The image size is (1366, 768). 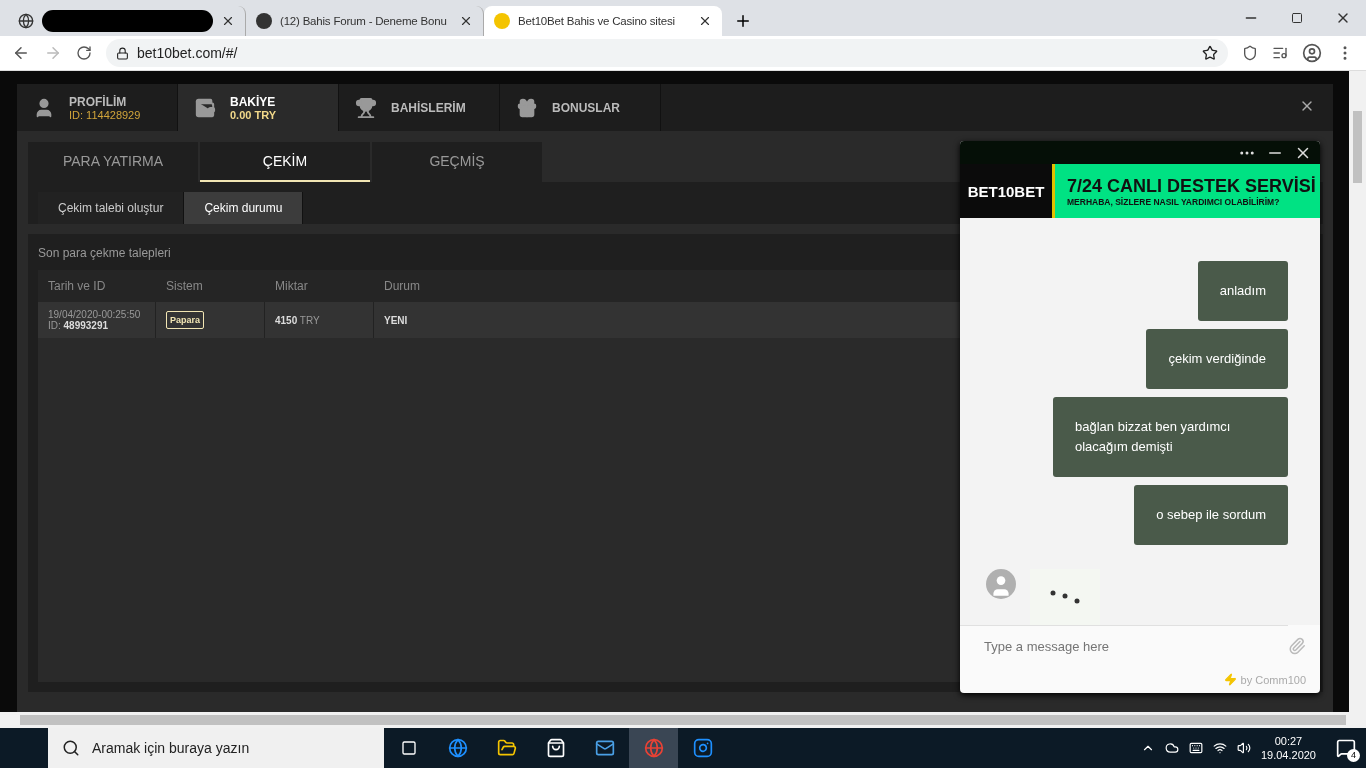 I want to click on column-header: Durum, so click(x=402, y=286).